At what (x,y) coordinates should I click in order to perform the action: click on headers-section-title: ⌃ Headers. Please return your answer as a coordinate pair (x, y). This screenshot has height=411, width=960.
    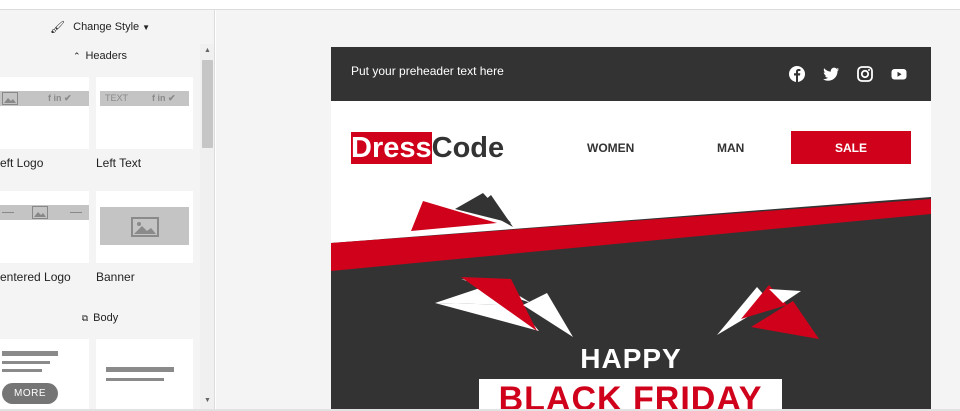
    Looking at the image, I should click on (100, 56).